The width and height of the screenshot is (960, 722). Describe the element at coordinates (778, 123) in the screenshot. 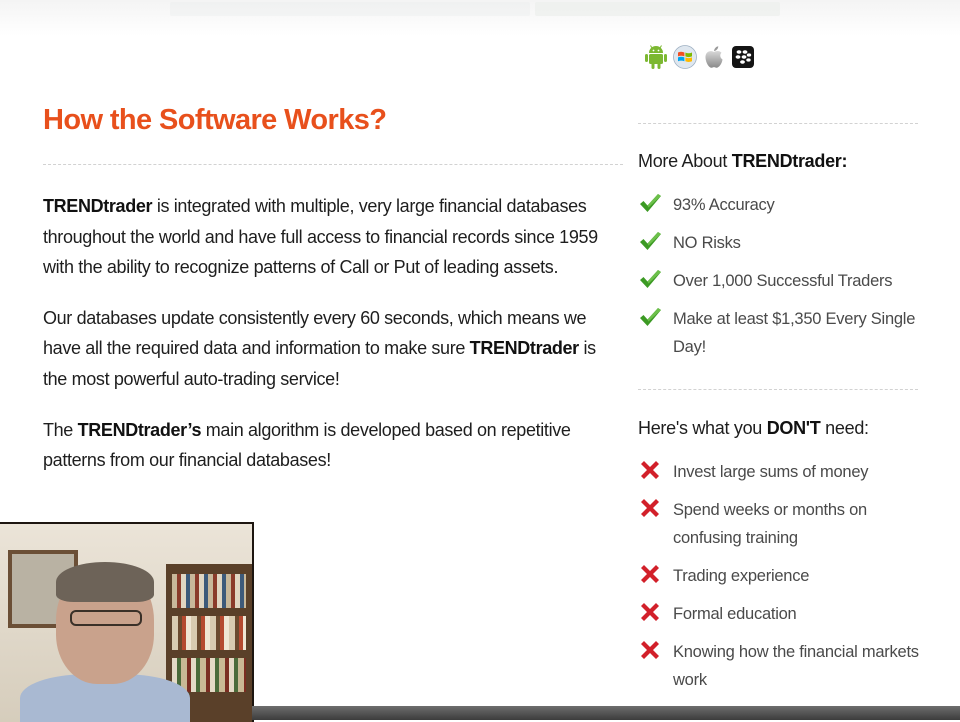

I see `sidebar-divider-top` at that location.